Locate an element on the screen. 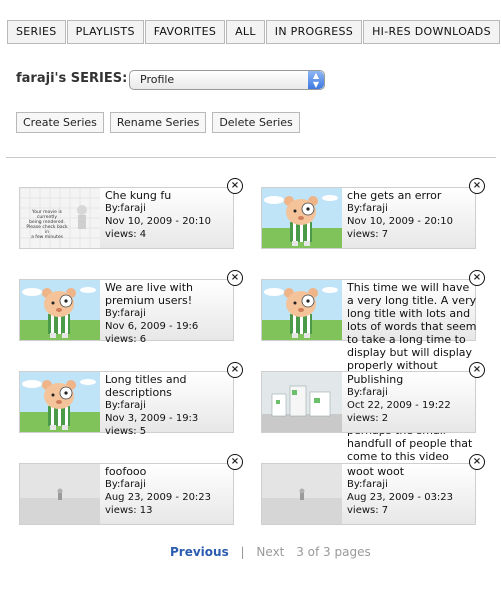 Image resolution: width=501 pixels, height=590 pixels. next-link: Next is located at coordinates (270, 552).